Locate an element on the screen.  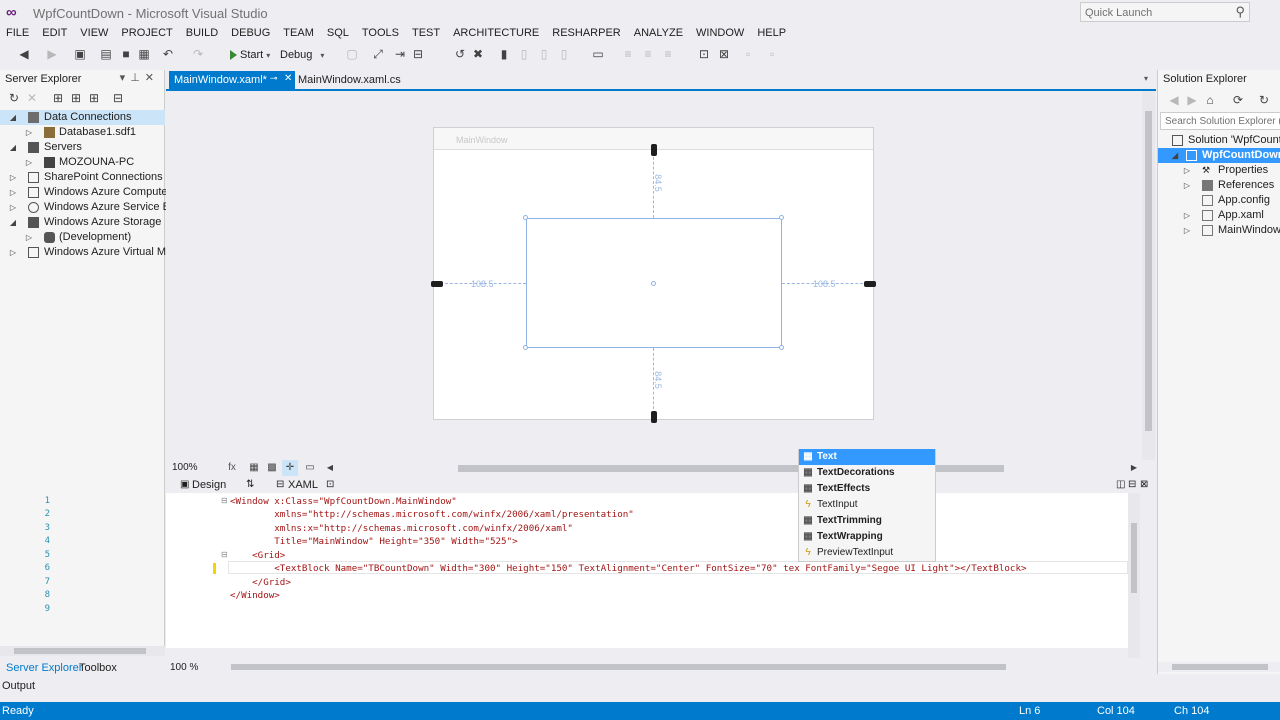
back-icon: ◀ is located at coordinates (1174, 100).